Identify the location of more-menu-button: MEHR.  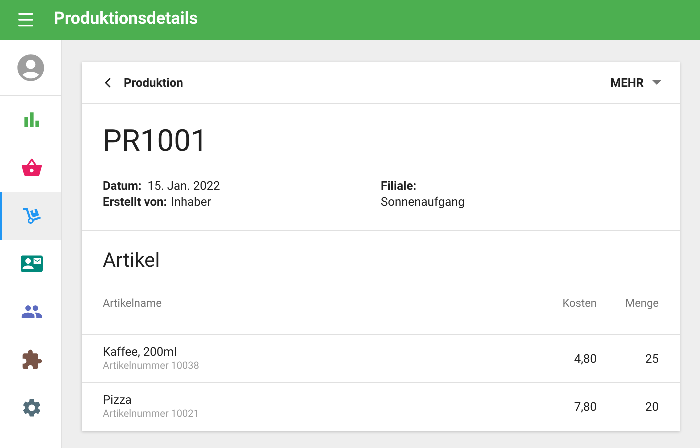
(636, 83).